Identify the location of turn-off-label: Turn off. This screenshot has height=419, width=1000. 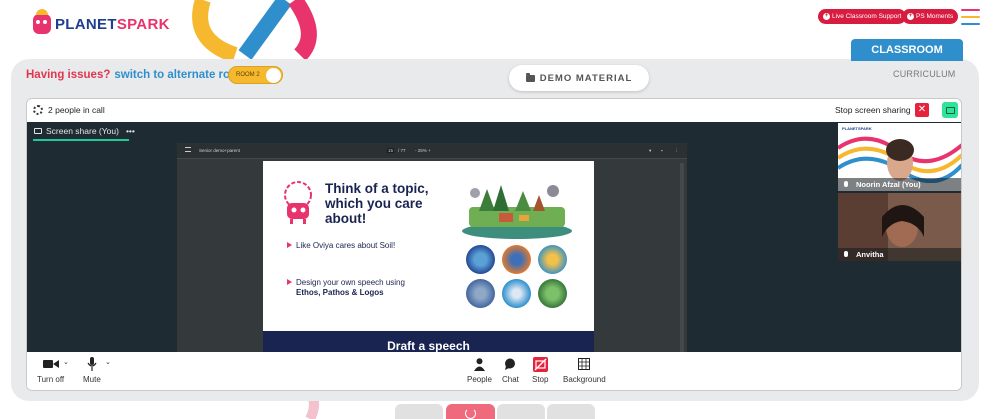
(51, 379).